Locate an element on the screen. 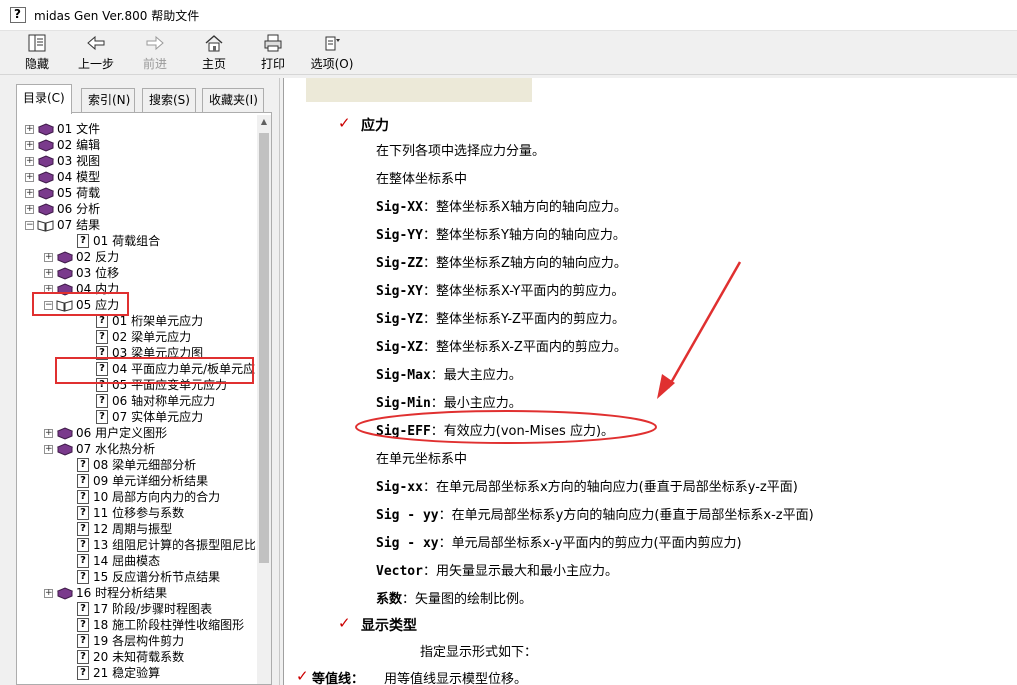 Image resolution: width=1017 pixels, height=685 pixels. section-stress-intro: 在下列各项中选择应力分量。 is located at coordinates (461, 151).